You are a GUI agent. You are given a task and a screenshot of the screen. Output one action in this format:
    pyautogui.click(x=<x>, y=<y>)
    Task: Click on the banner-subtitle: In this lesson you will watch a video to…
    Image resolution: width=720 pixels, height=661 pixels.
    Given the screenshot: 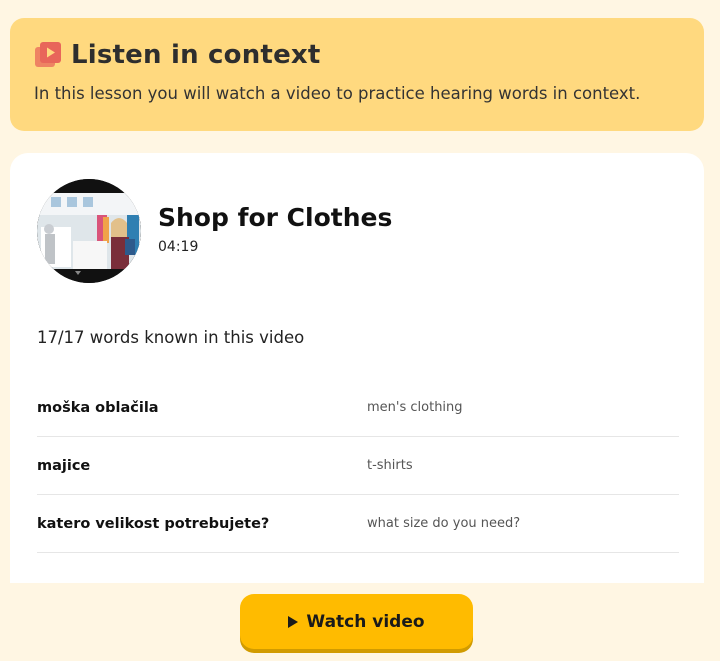 What is the action you would take?
    pyautogui.click(x=337, y=93)
    